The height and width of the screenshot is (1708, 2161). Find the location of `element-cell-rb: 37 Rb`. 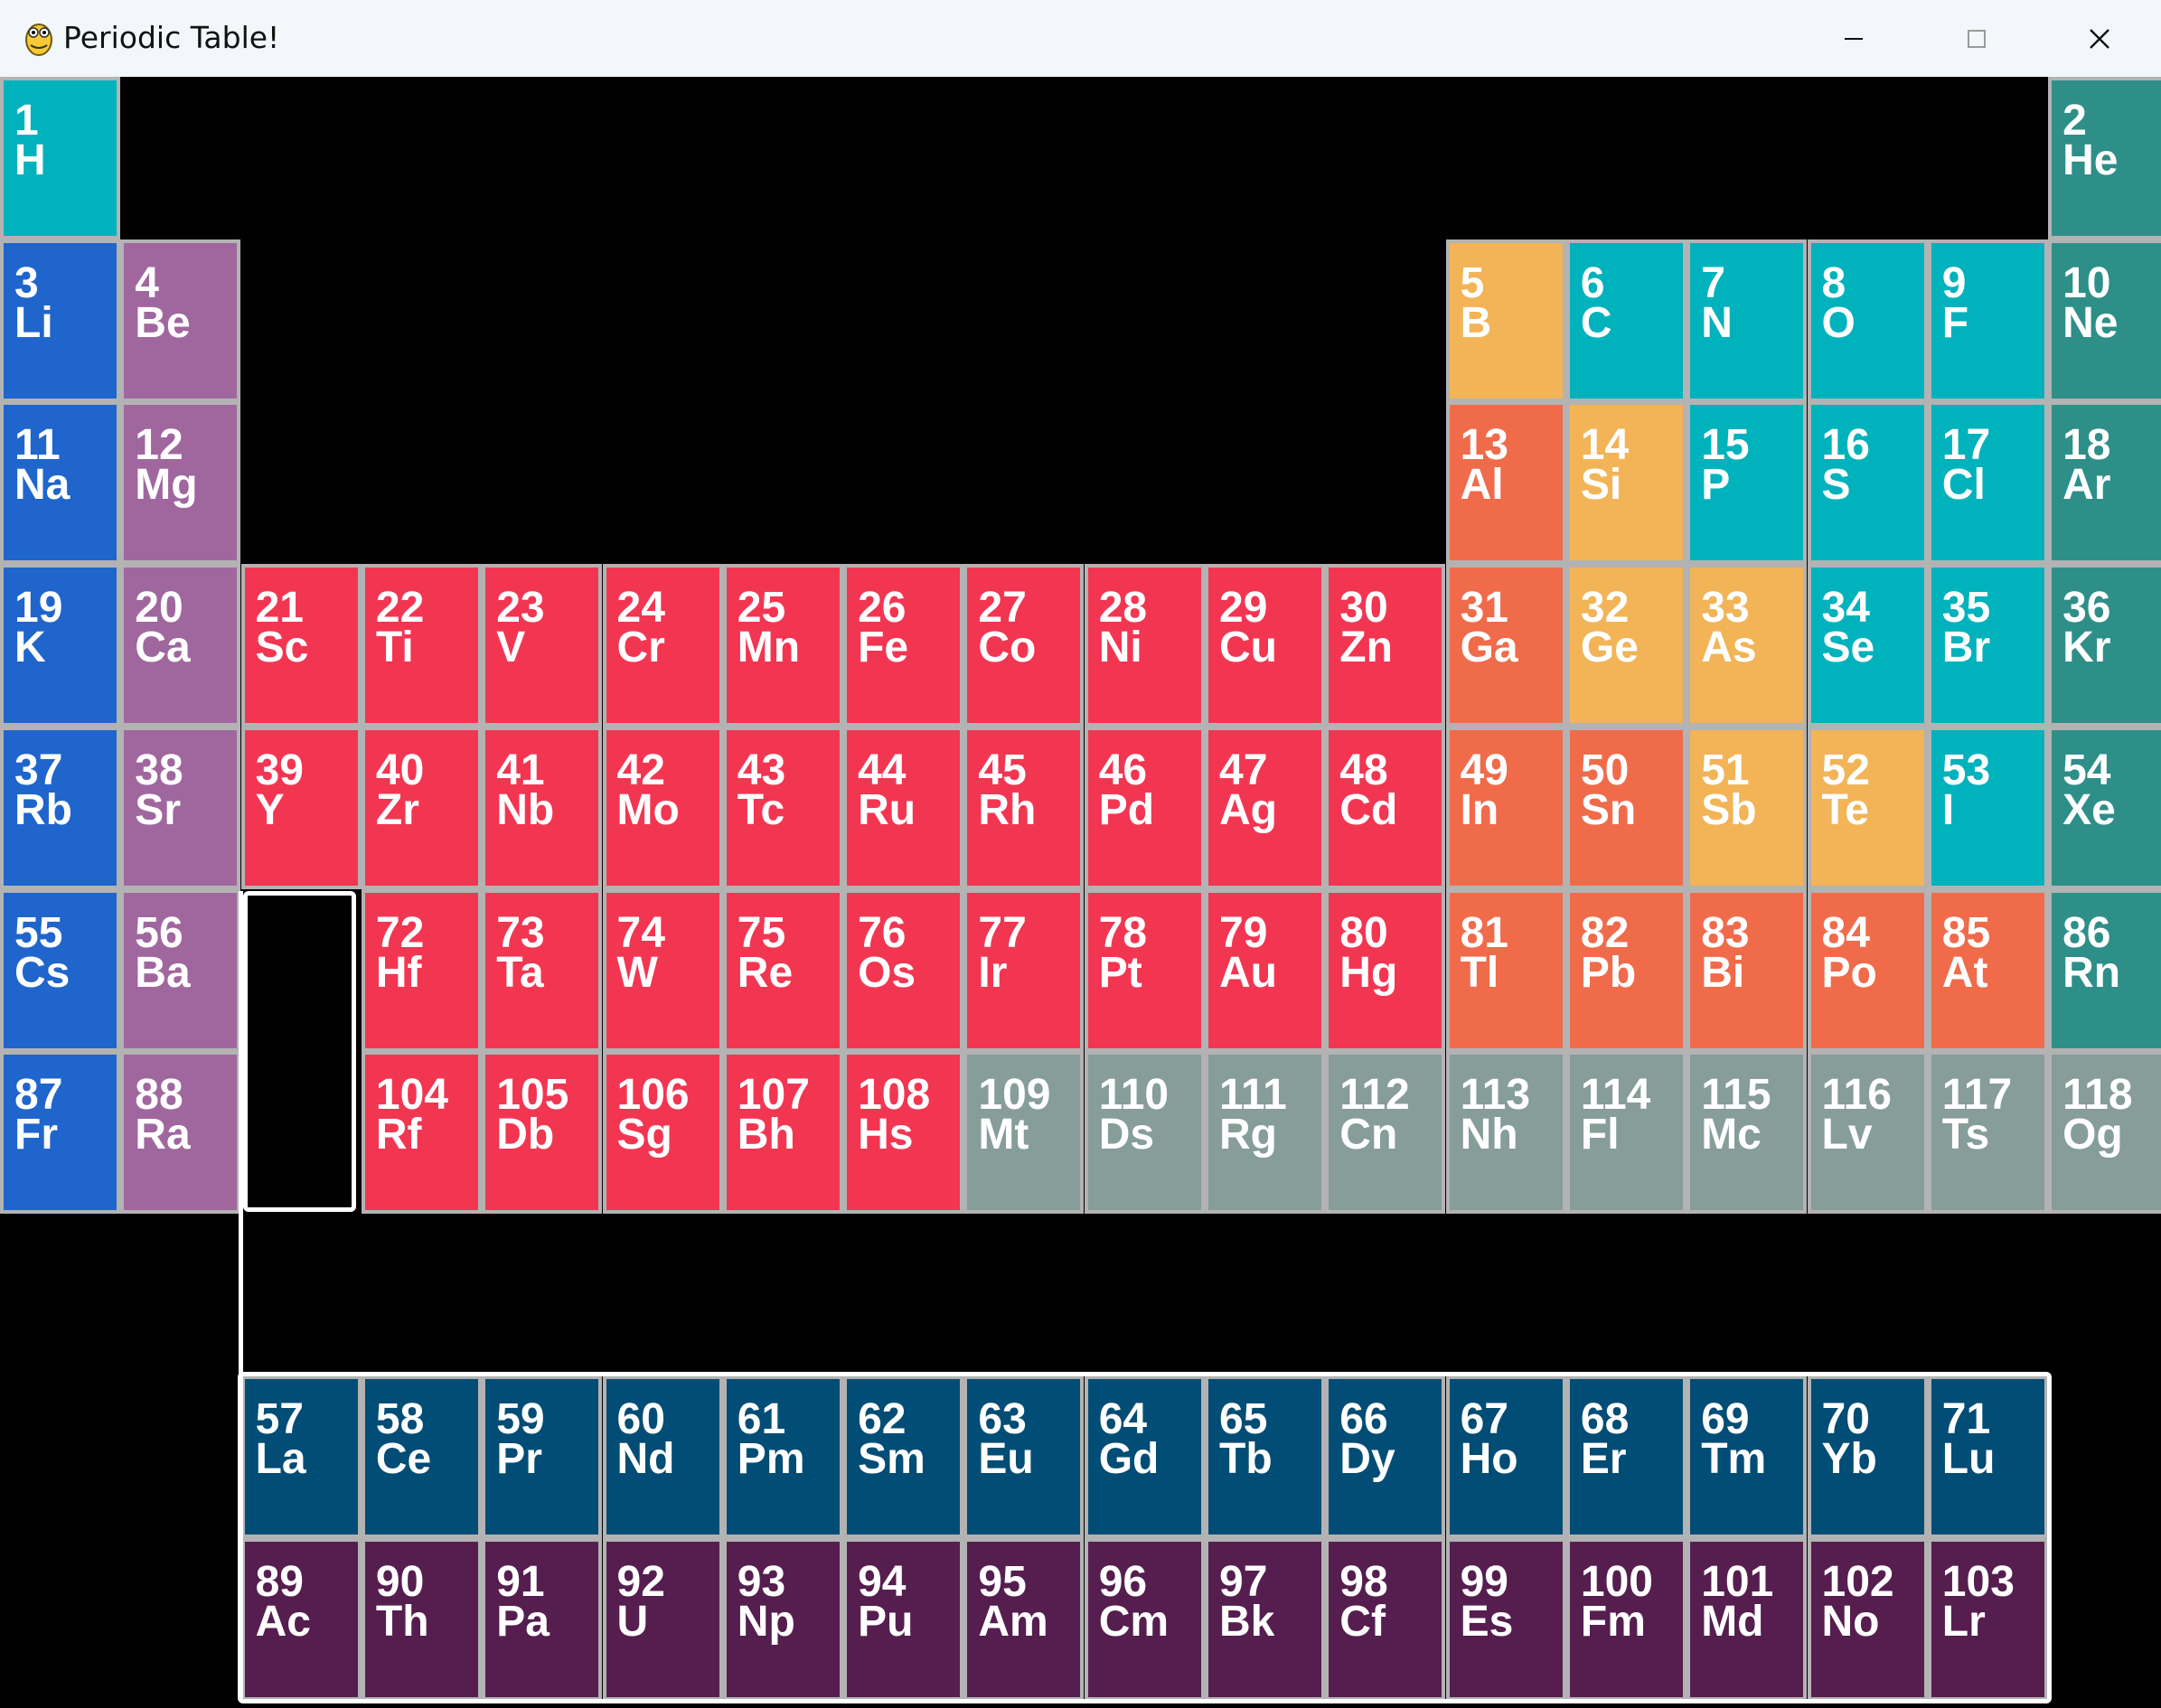

element-cell-rb: 37 Rb is located at coordinates (60, 807).